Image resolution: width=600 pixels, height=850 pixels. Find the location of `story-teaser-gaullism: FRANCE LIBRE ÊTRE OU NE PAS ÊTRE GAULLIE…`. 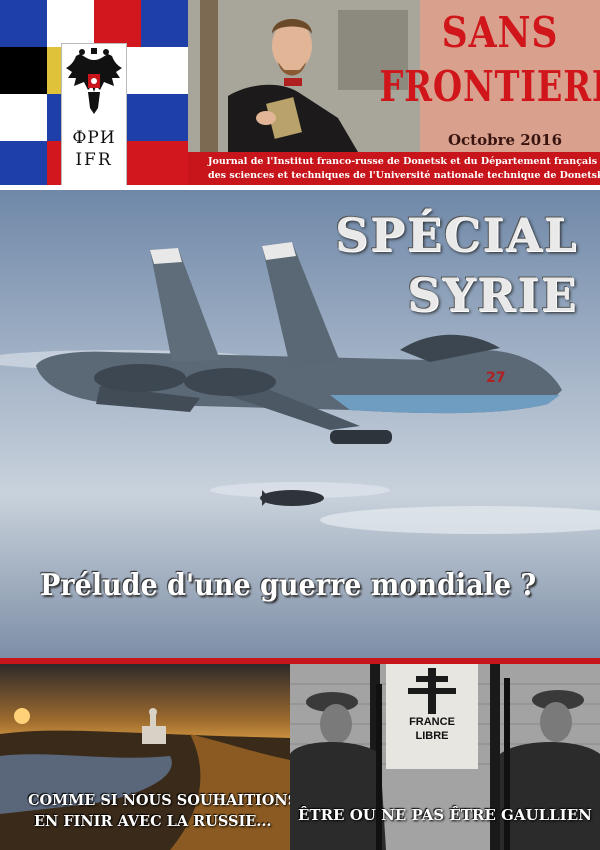

story-teaser-gaullism: FRANCE LIBRE ÊTRE OU NE PAS ÊTRE GAULLIE… is located at coordinates (445, 757).